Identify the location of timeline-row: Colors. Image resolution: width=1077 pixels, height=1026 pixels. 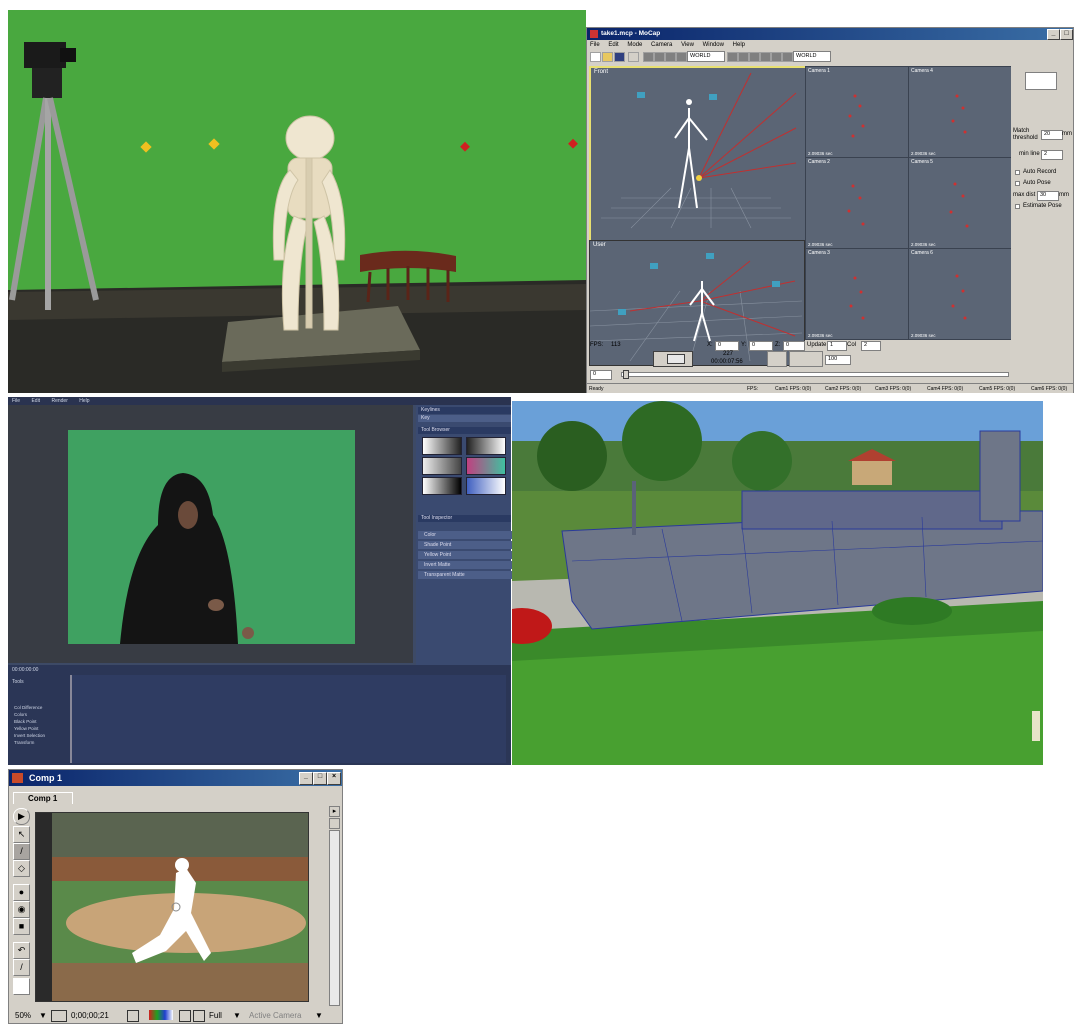
(41, 715).